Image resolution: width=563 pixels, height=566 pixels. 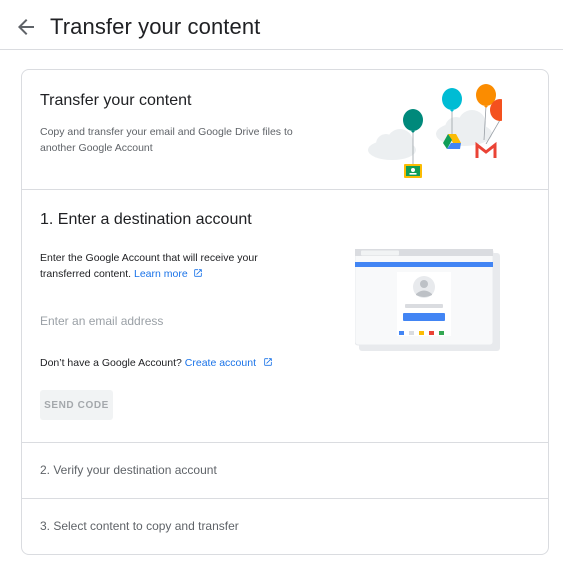 I want to click on google-classroom-icon, so click(x=413, y=171).